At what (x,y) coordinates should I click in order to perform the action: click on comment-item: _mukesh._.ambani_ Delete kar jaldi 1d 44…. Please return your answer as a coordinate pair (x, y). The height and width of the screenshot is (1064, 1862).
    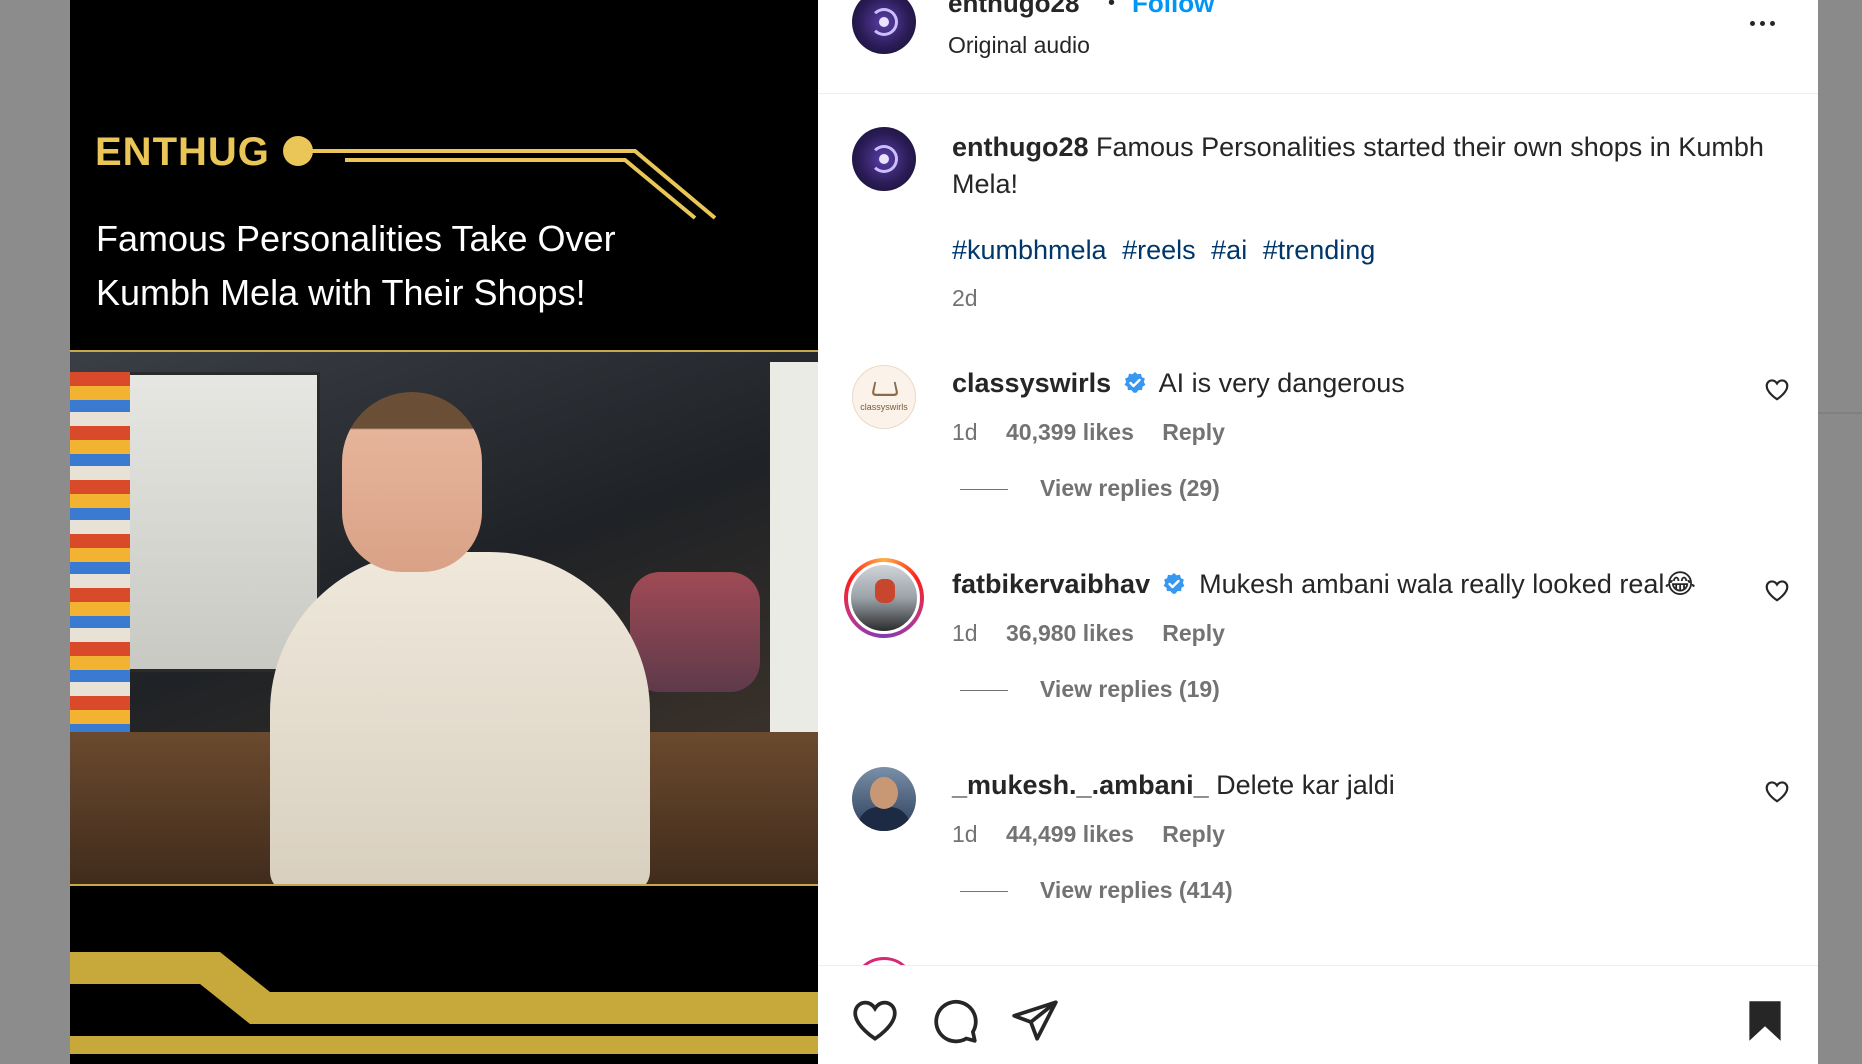
    Looking at the image, I should click on (1318, 866).